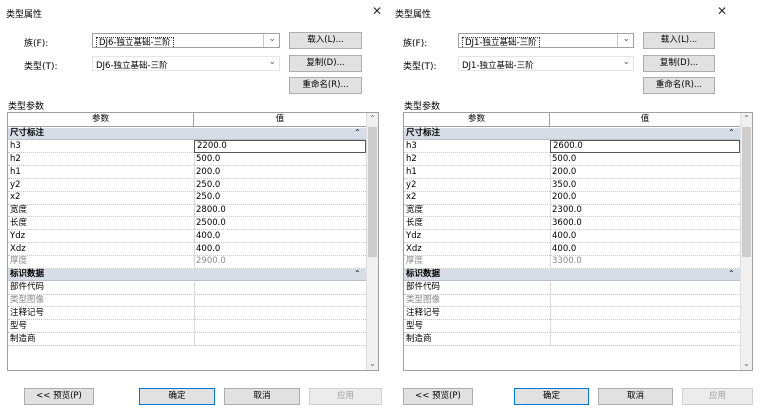 This screenshot has width=760, height=419. Describe the element at coordinates (645, 262) in the screenshot. I see `parameter-value: 3300.0` at that location.